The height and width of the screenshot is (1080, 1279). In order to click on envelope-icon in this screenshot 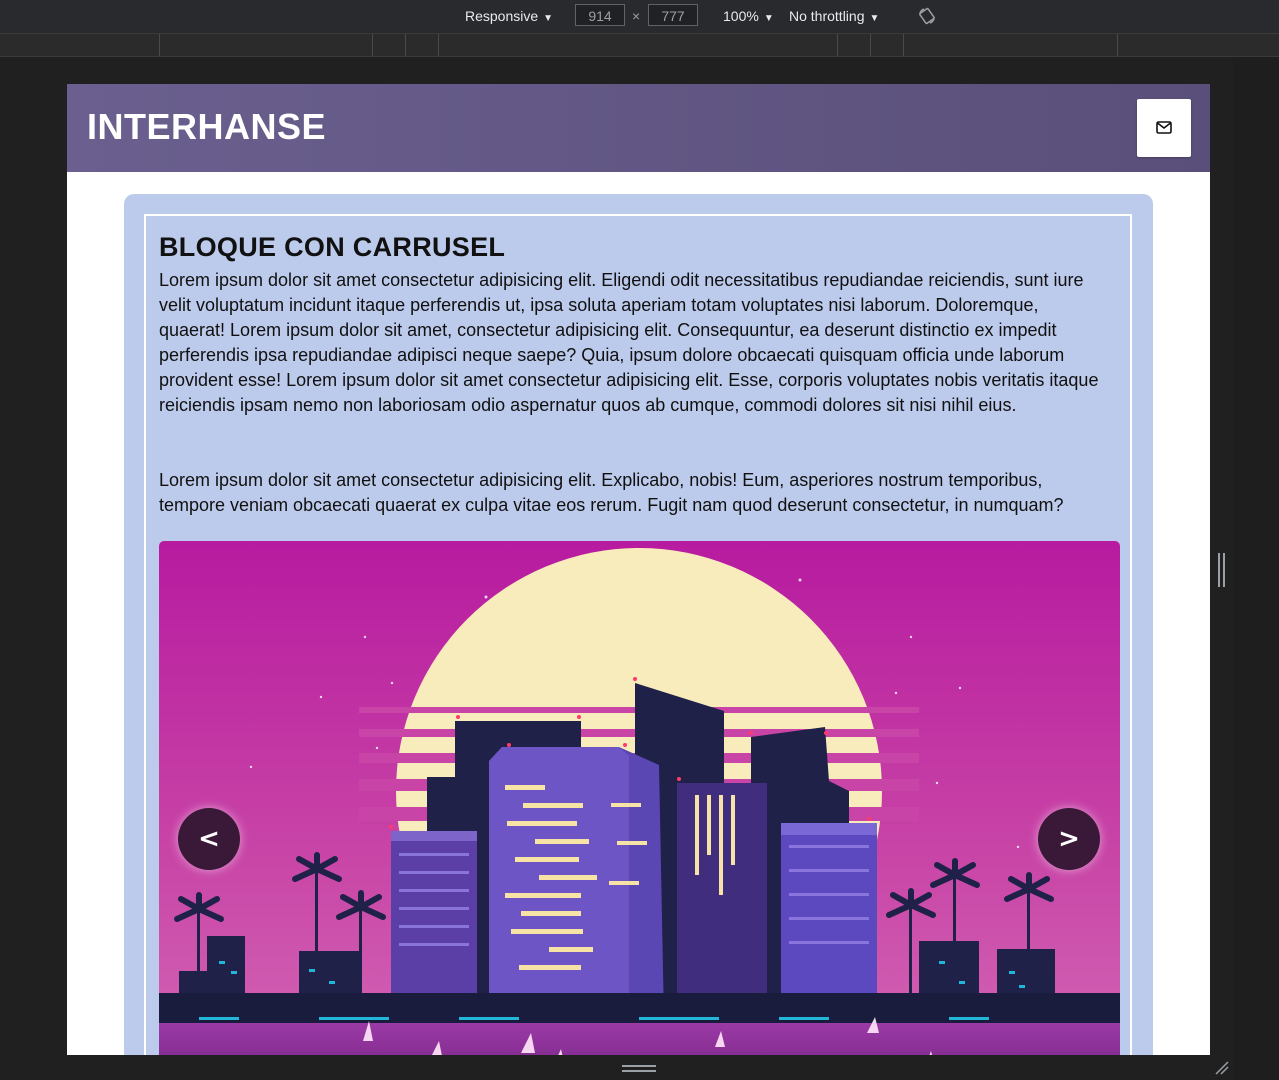, I will do `click(1164, 127)`.